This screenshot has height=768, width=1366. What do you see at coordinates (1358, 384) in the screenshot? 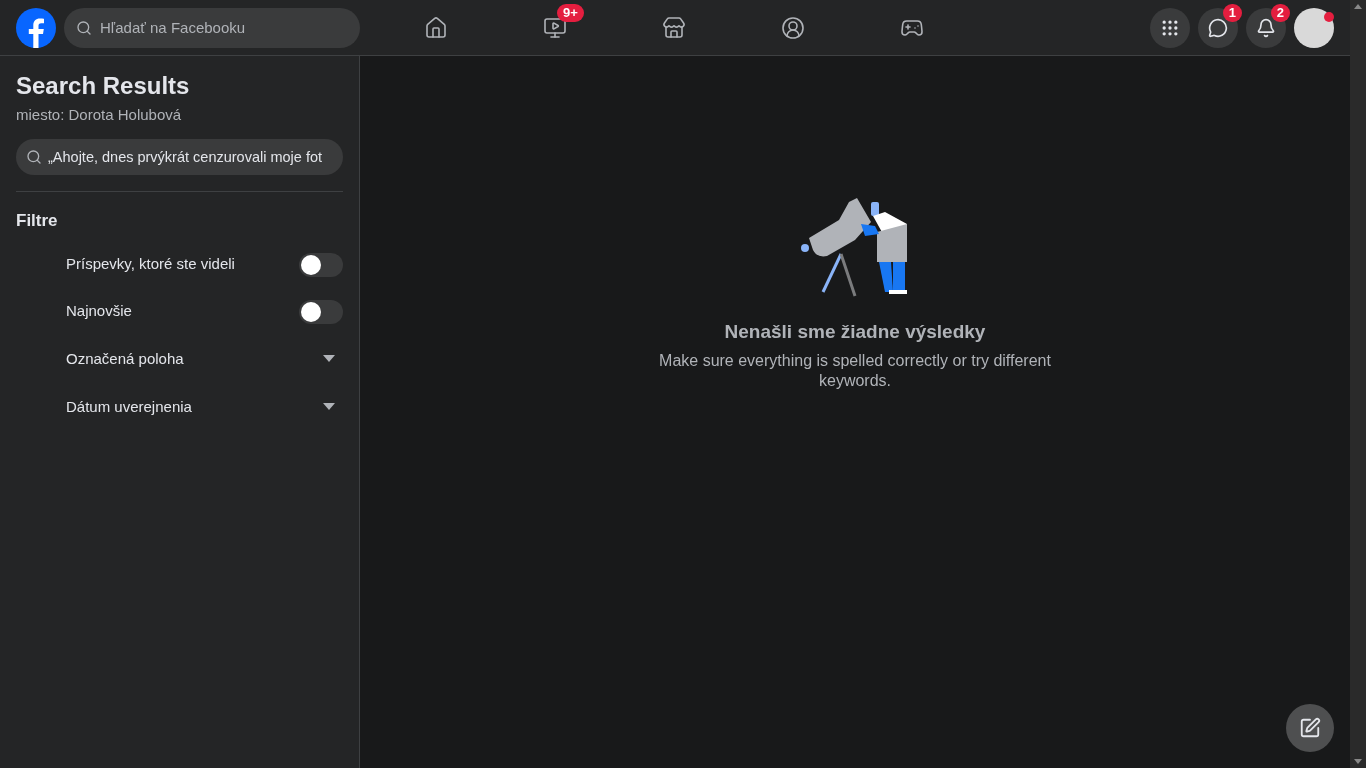
I see `scrollbar` at bounding box center [1358, 384].